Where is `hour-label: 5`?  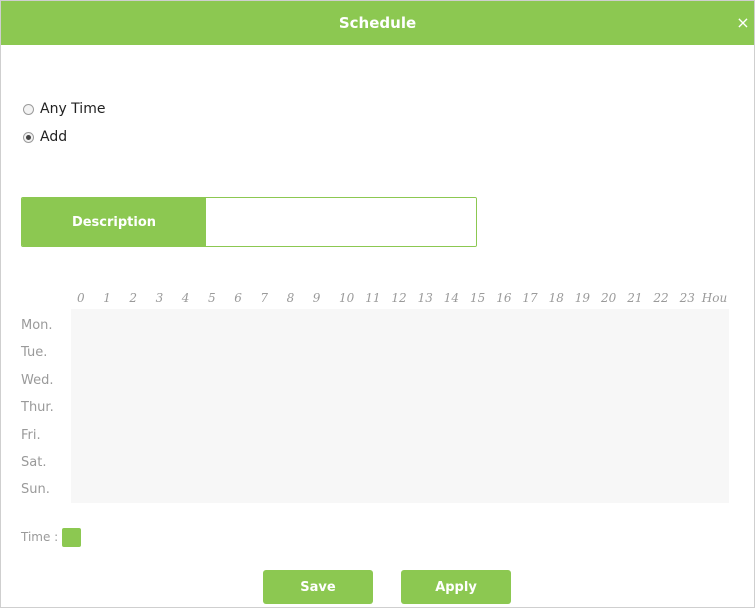
hour-label: 5 is located at coordinates (212, 298).